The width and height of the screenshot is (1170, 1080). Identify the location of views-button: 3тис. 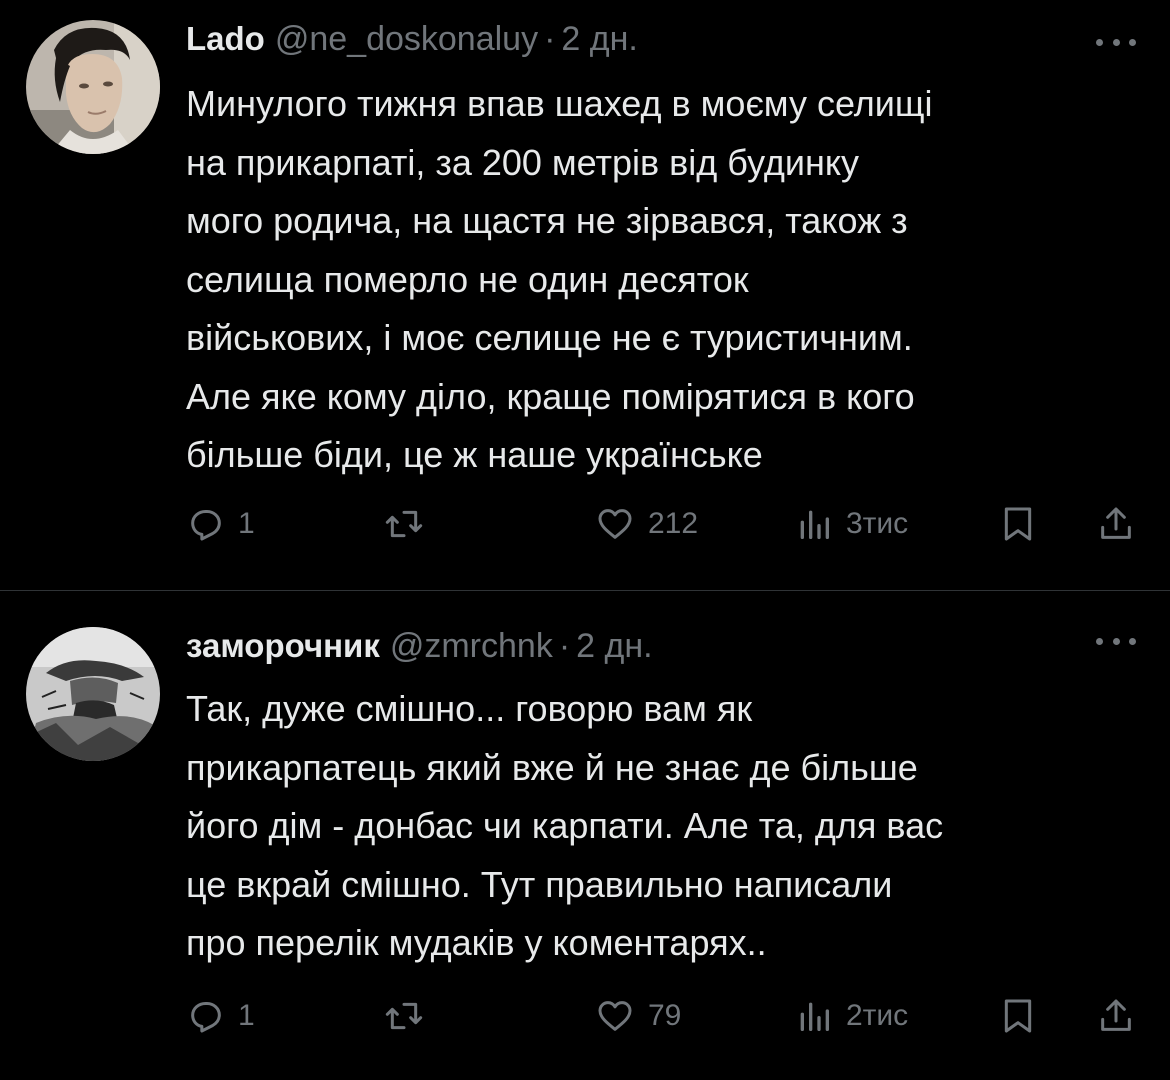
(851, 524).